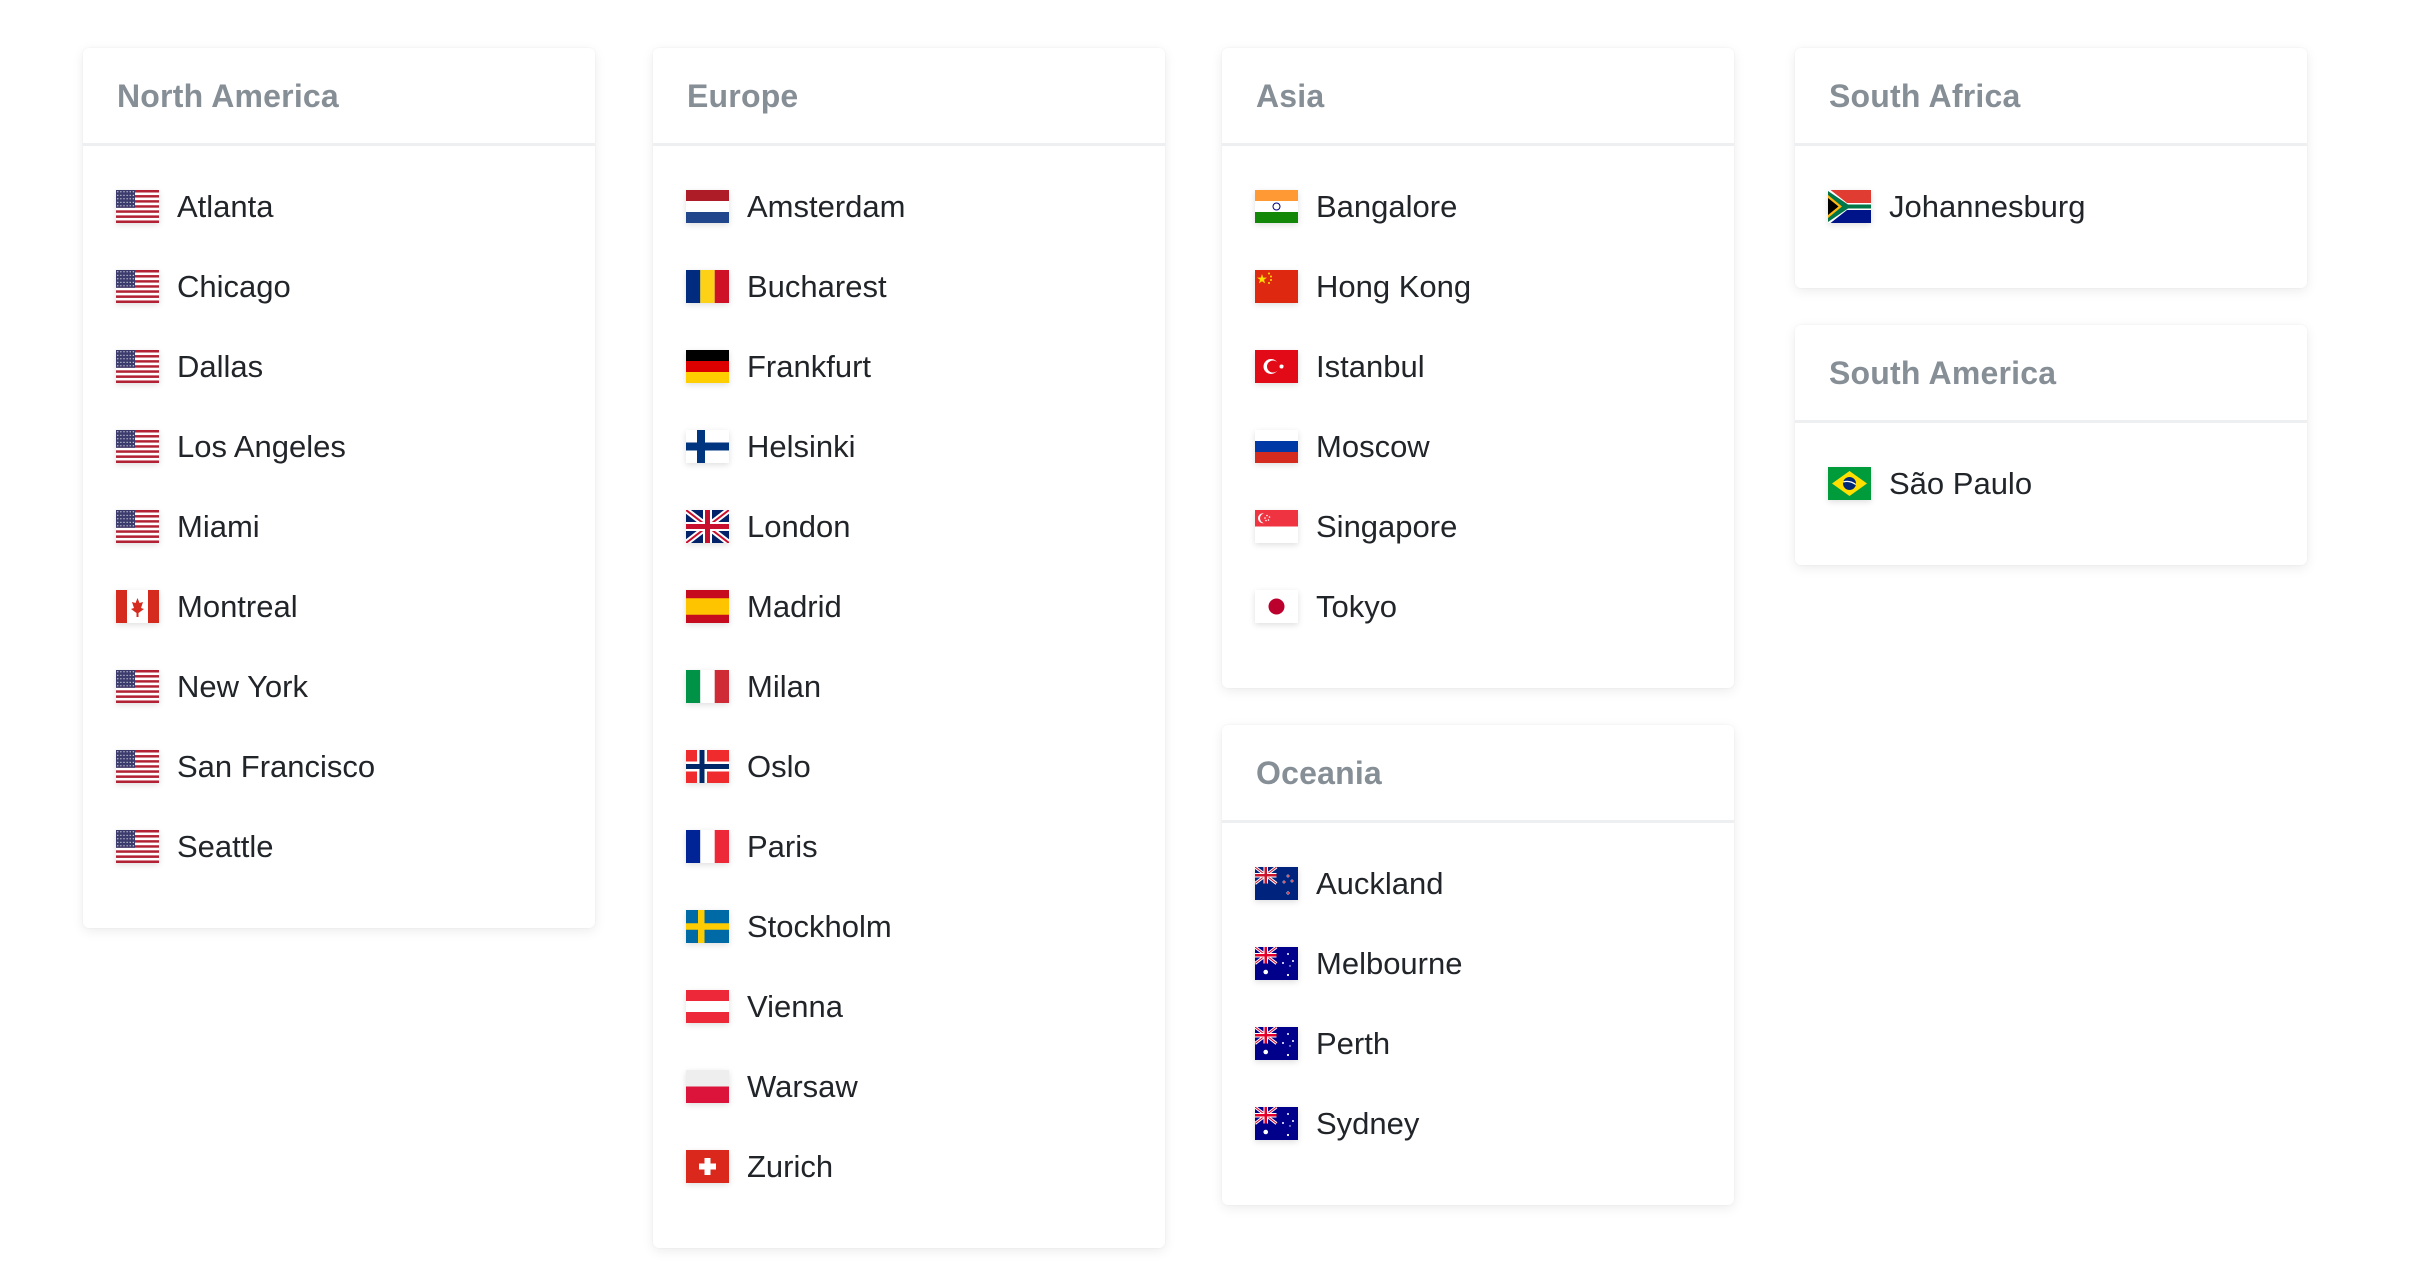  What do you see at coordinates (1276, 883) in the screenshot?
I see `new-zealand-flag-icon` at bounding box center [1276, 883].